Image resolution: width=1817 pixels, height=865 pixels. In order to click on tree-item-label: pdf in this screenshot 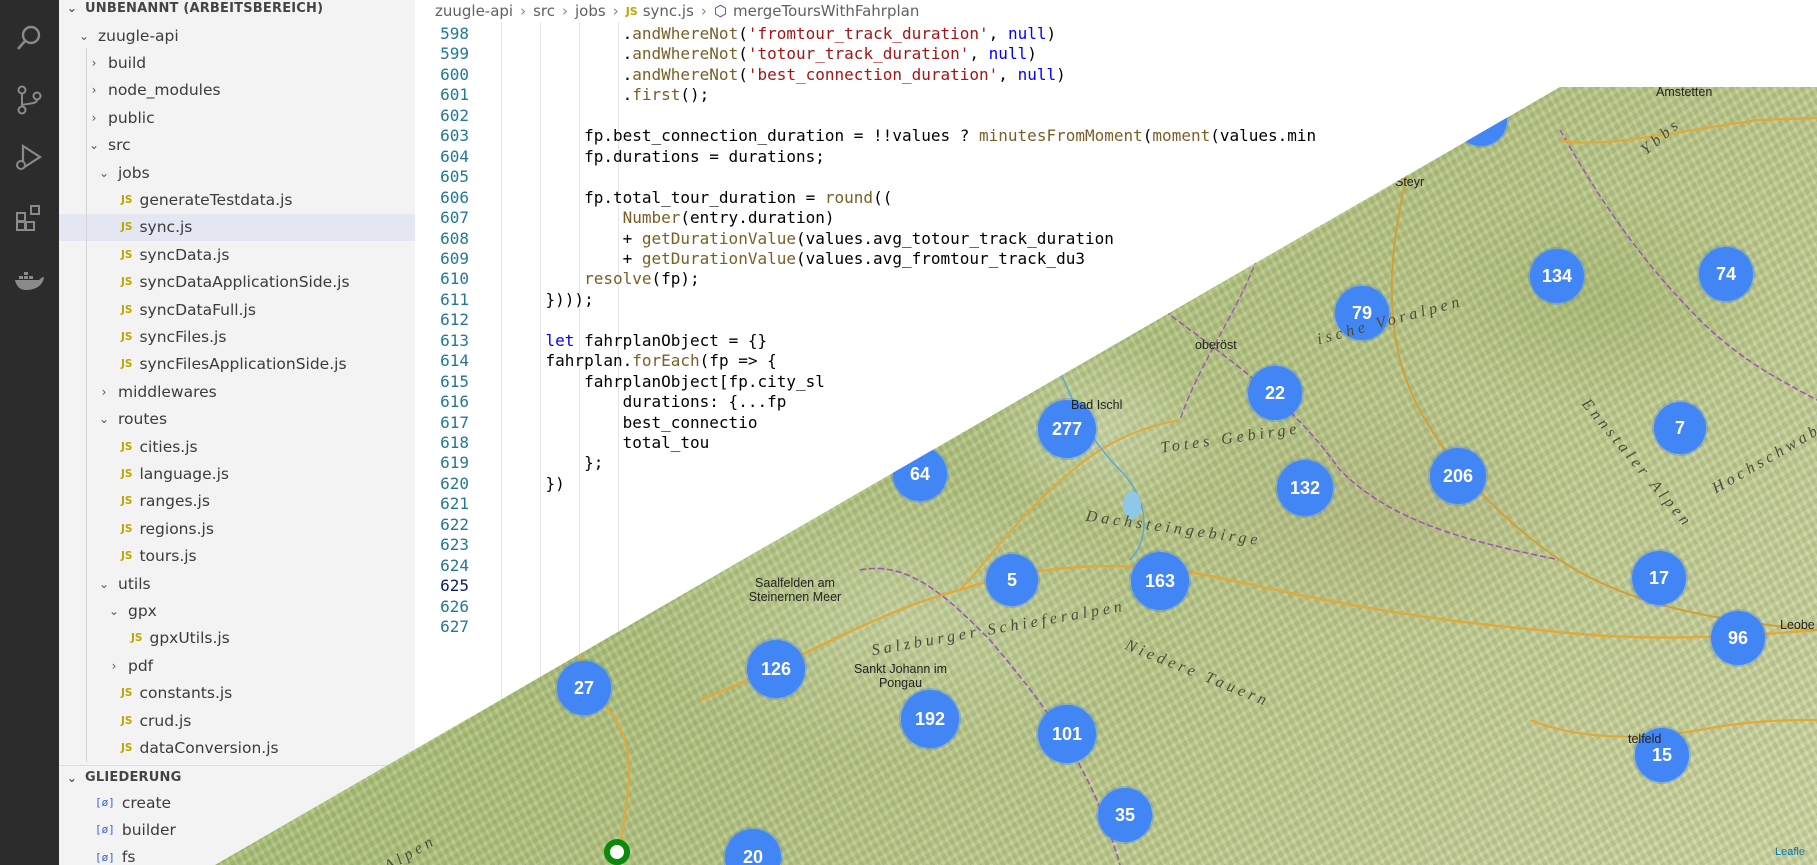, I will do `click(141, 665)`.